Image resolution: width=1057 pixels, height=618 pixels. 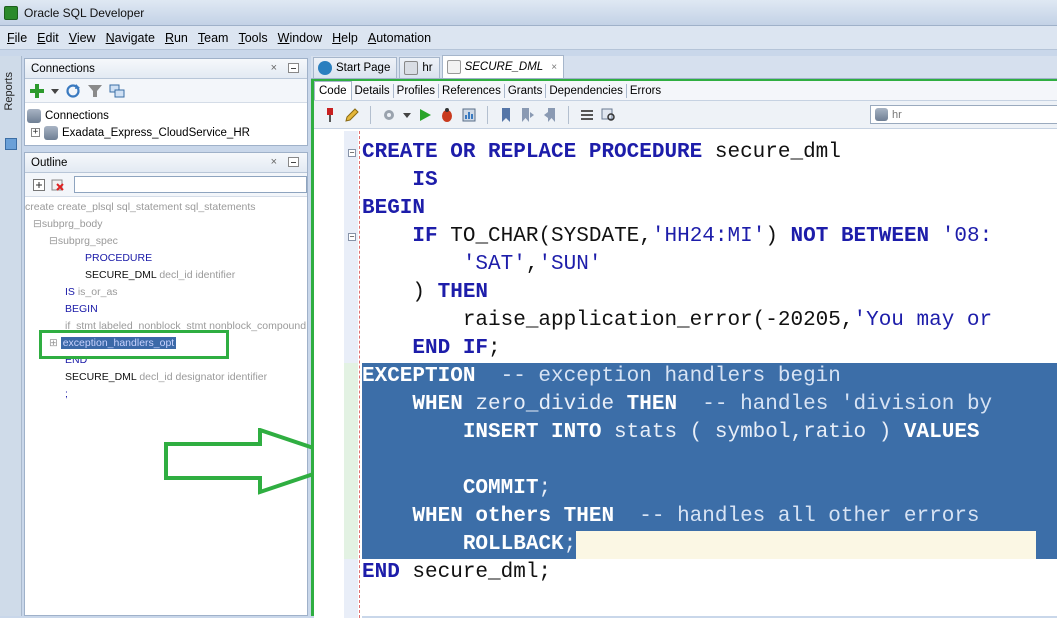 I want to click on tree-row-connection: + Exadata_Express_CloudService_HR, so click(x=167, y=132).